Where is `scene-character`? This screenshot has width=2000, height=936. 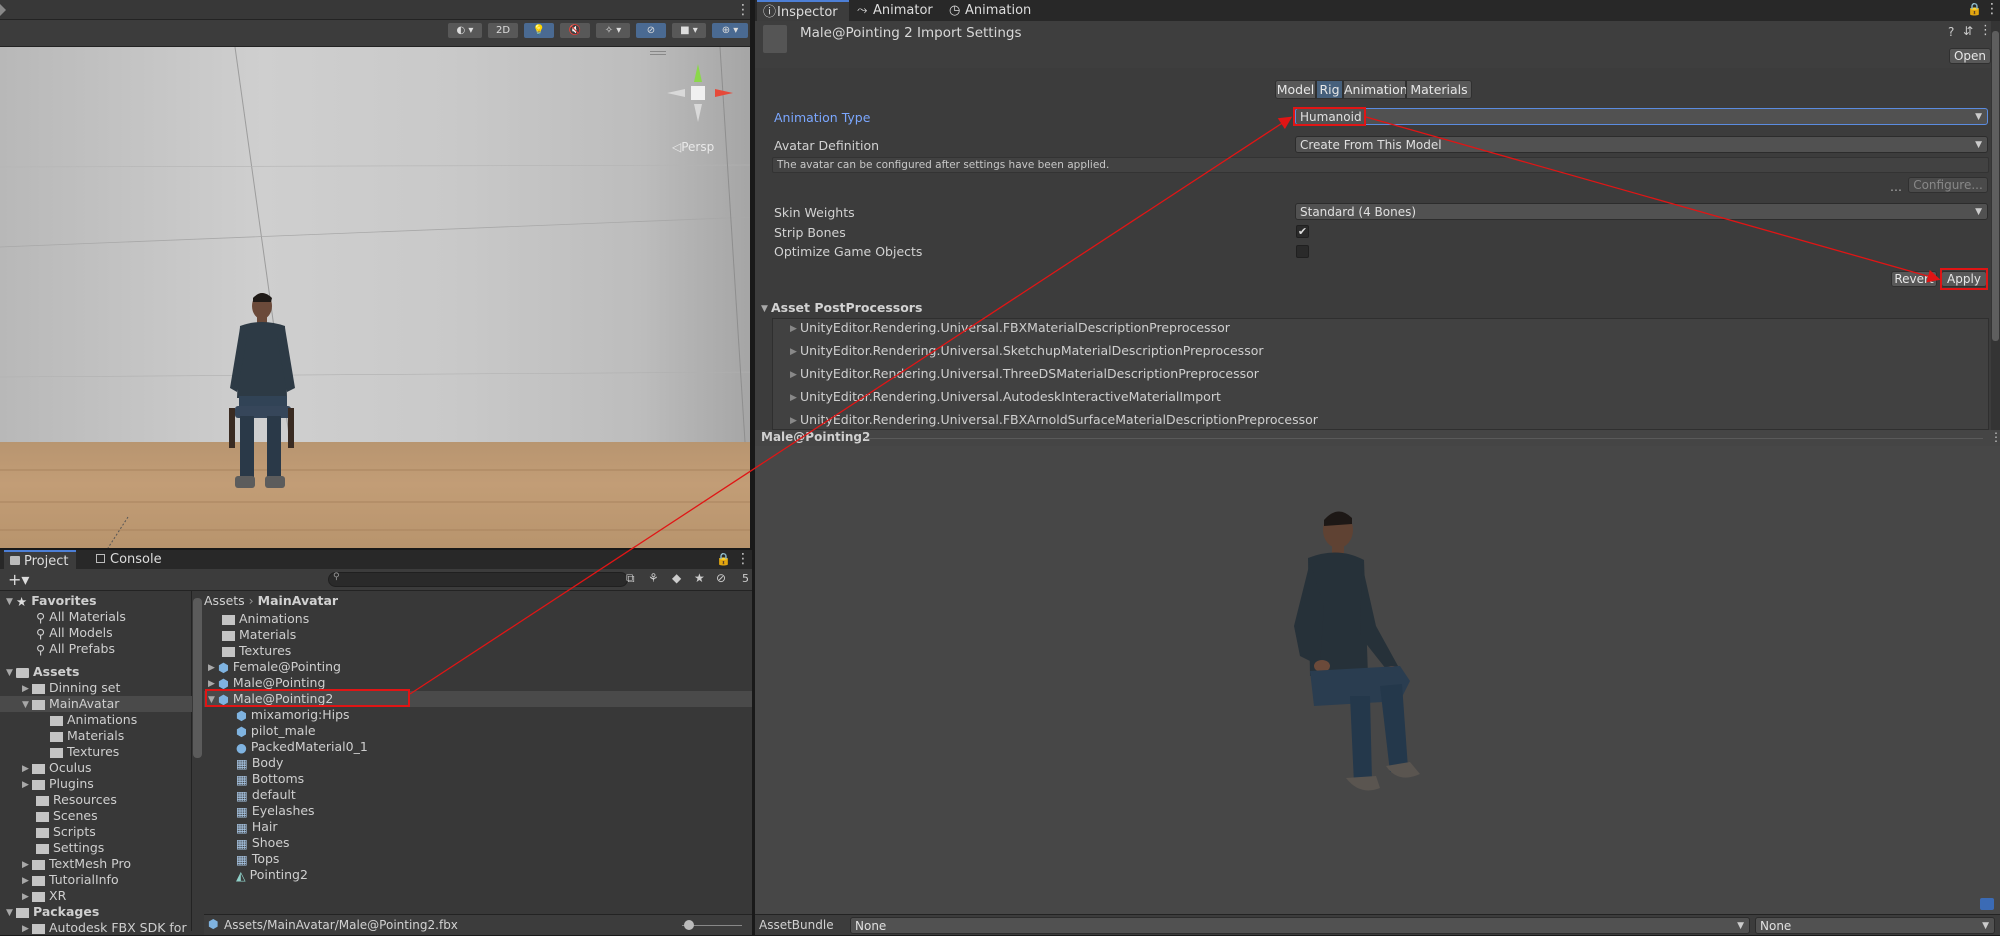
scene-character is located at coordinates (260, 395).